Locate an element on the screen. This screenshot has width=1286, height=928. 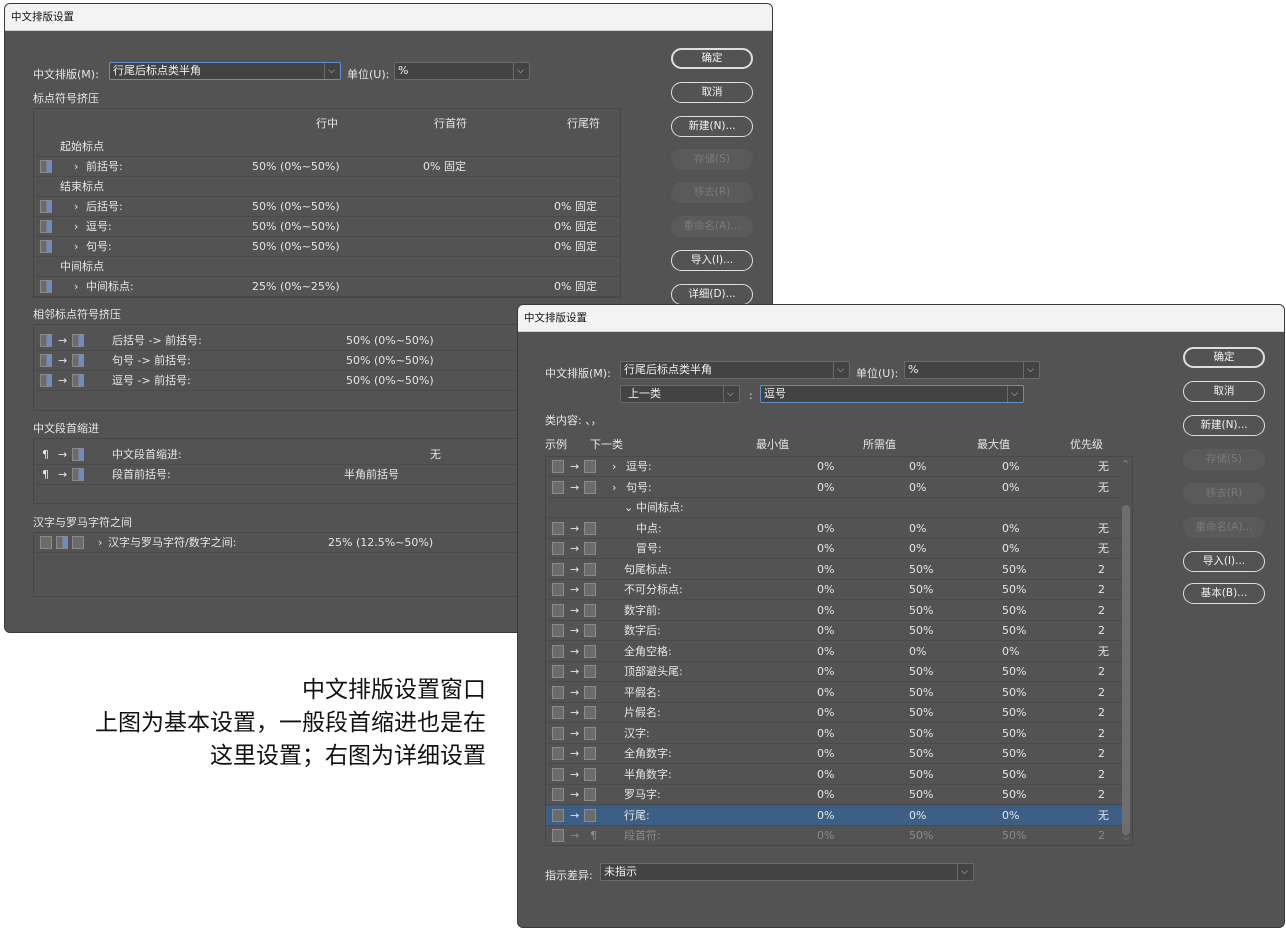
table-row: › 前括号: 50% (0%~50%) 0% 固定 is located at coordinates (327, 167).